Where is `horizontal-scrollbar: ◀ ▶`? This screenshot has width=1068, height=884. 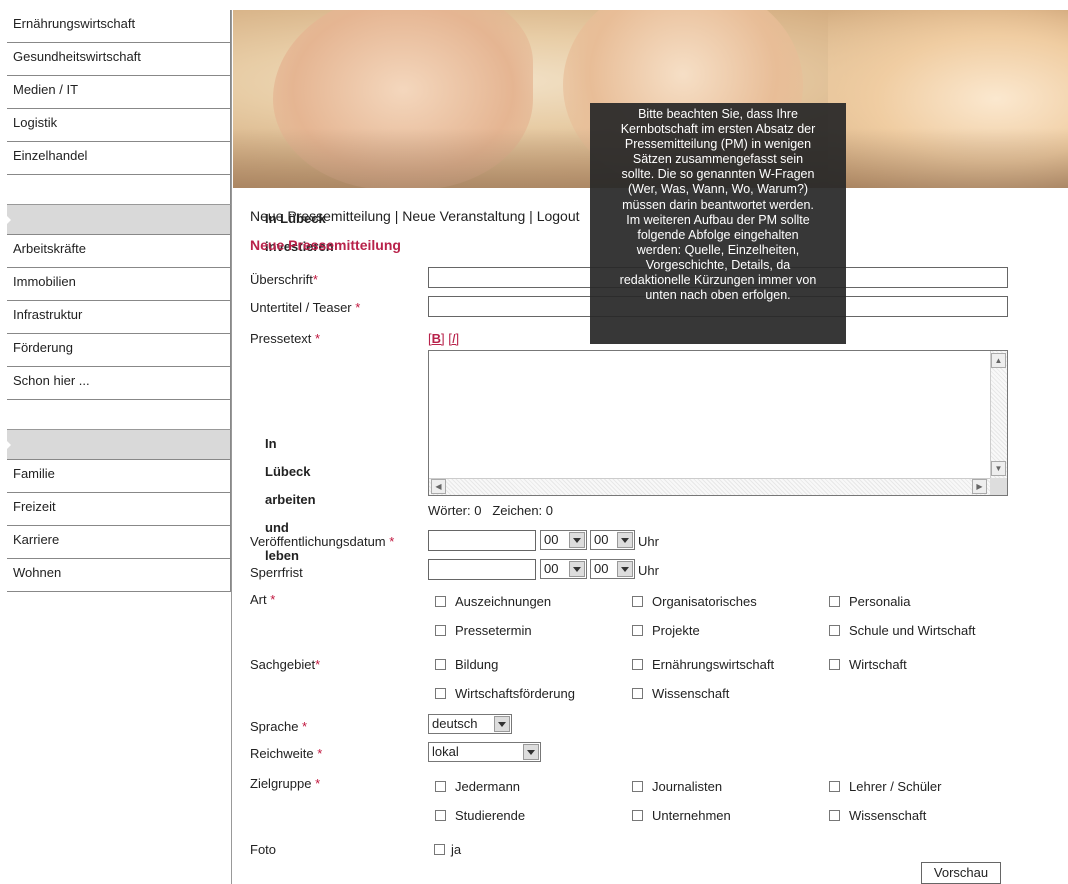
horizontal-scrollbar: ◀ ▶ is located at coordinates (718, 486).